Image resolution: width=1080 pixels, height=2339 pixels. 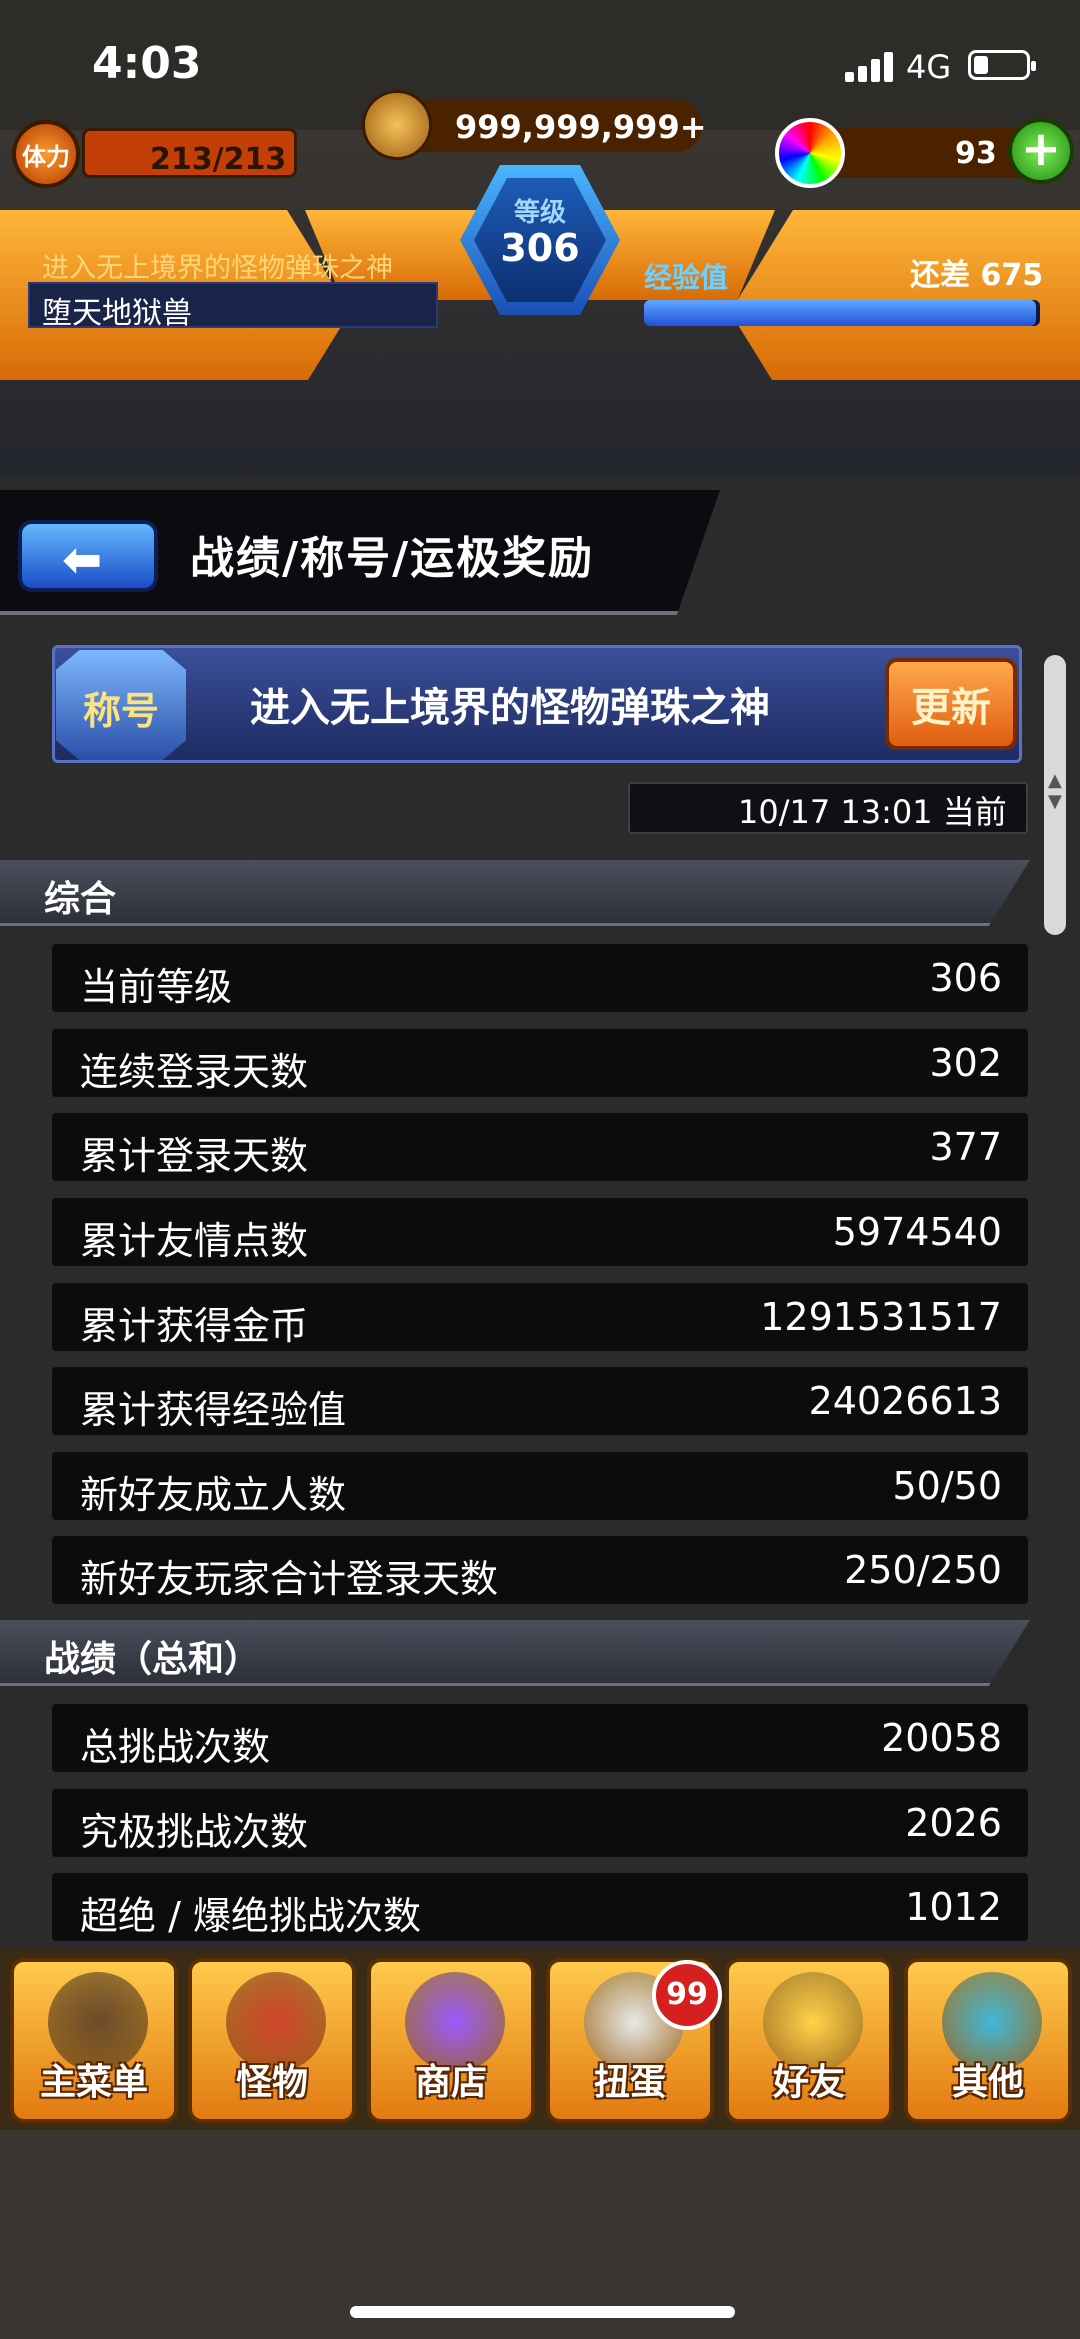 I want to click on stat-row: 新好友成立人数 50/50, so click(x=540, y=1486).